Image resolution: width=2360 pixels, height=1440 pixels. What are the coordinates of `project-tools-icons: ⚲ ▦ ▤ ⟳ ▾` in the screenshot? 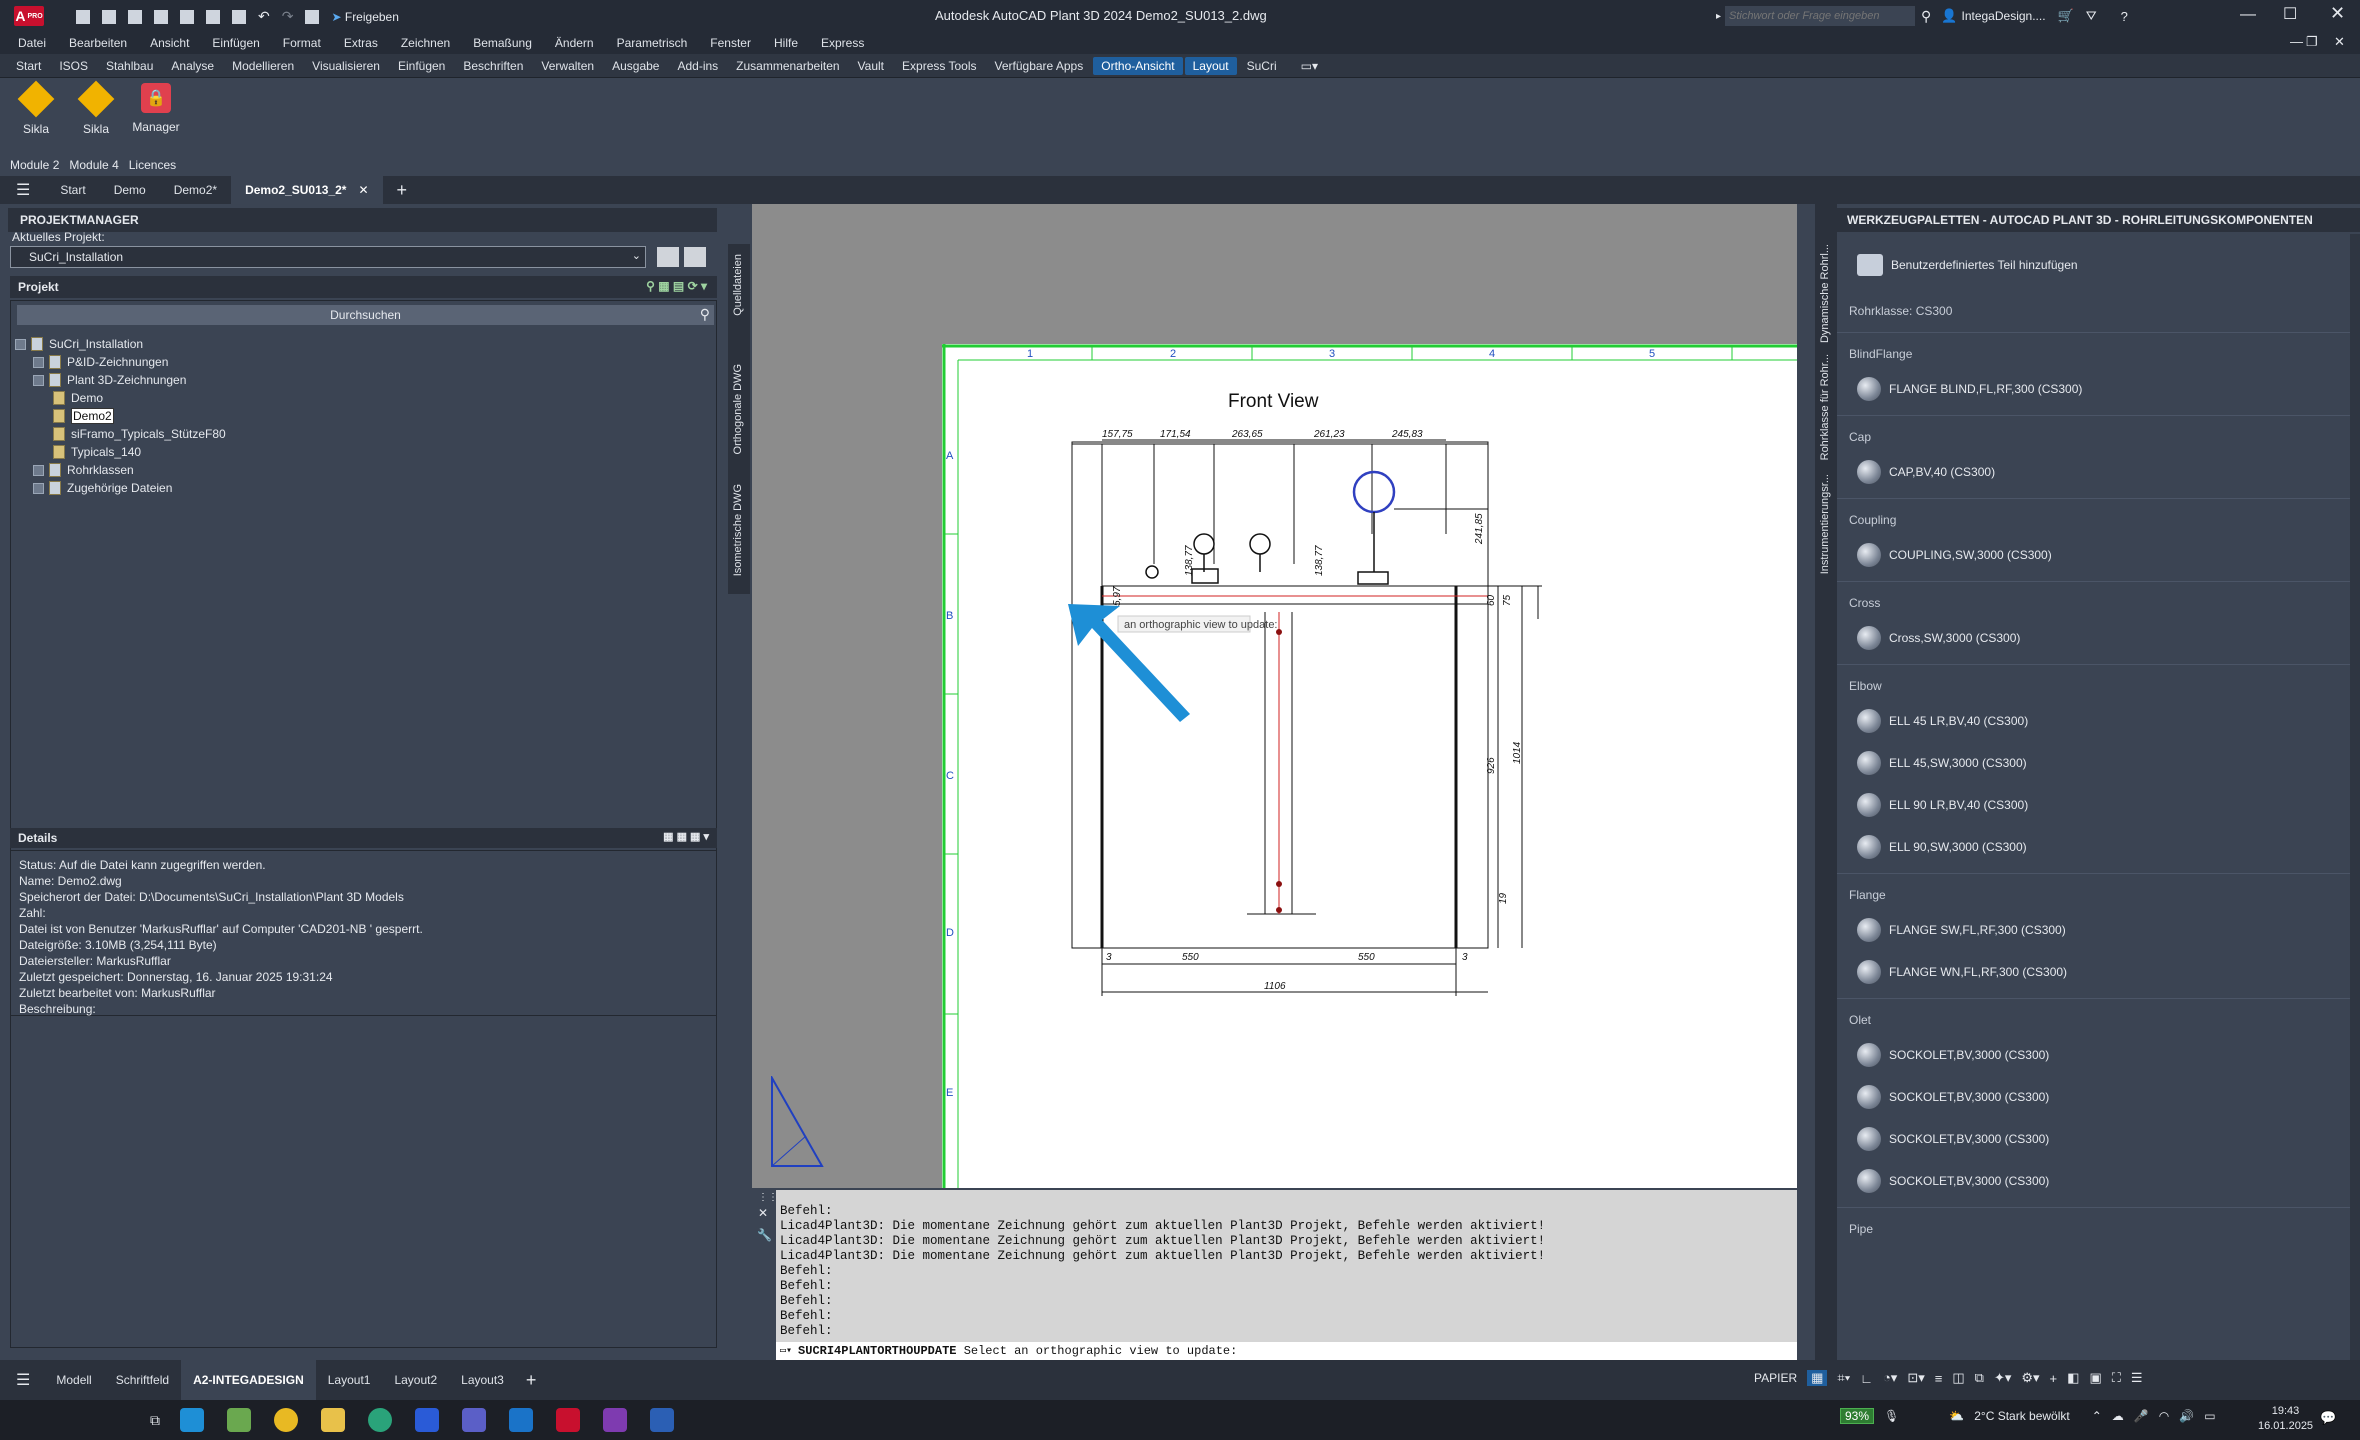 It's located at (676, 286).